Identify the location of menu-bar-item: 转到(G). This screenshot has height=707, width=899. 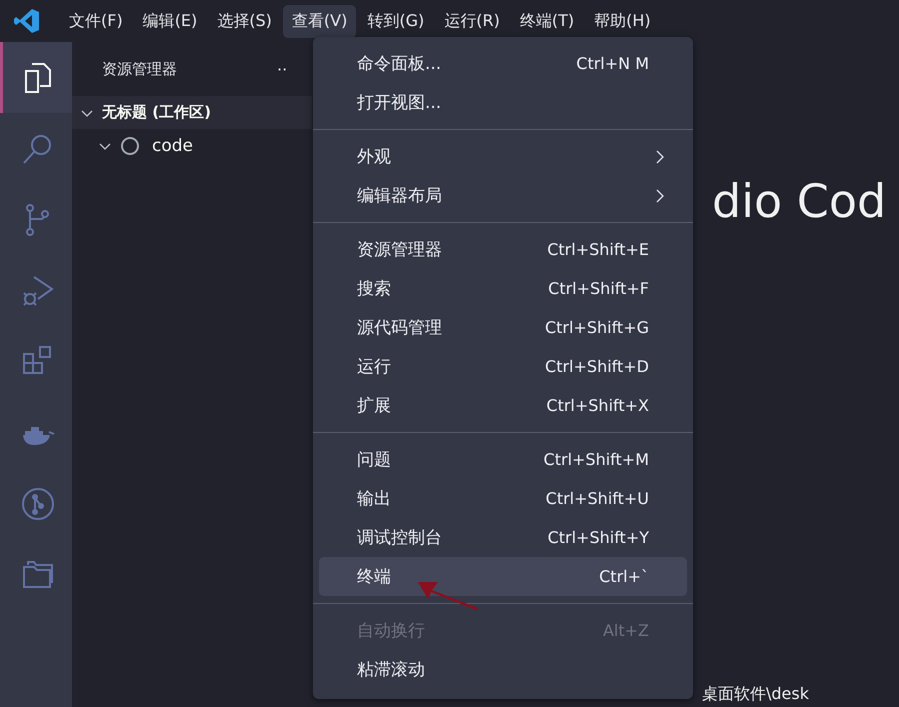
(396, 21).